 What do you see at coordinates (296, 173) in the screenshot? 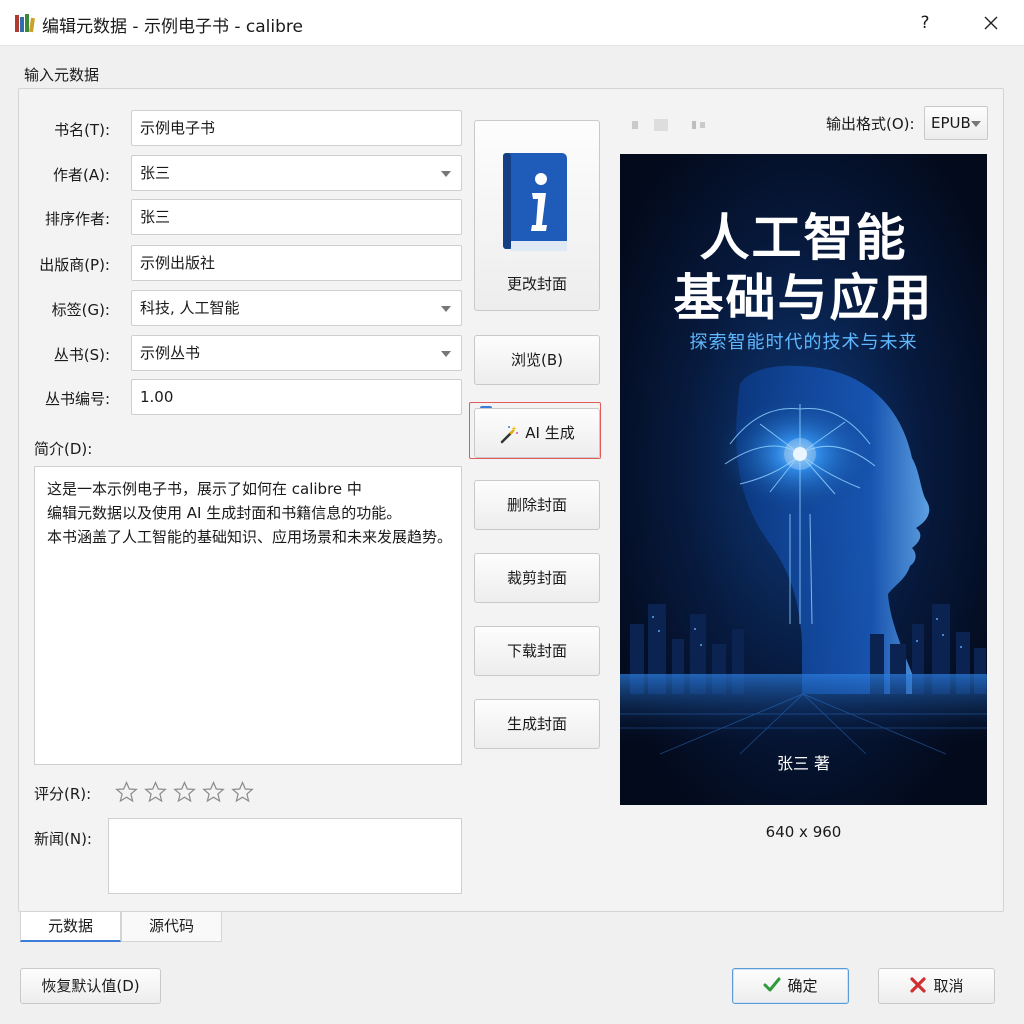
I see `author-combo: 张三` at bounding box center [296, 173].